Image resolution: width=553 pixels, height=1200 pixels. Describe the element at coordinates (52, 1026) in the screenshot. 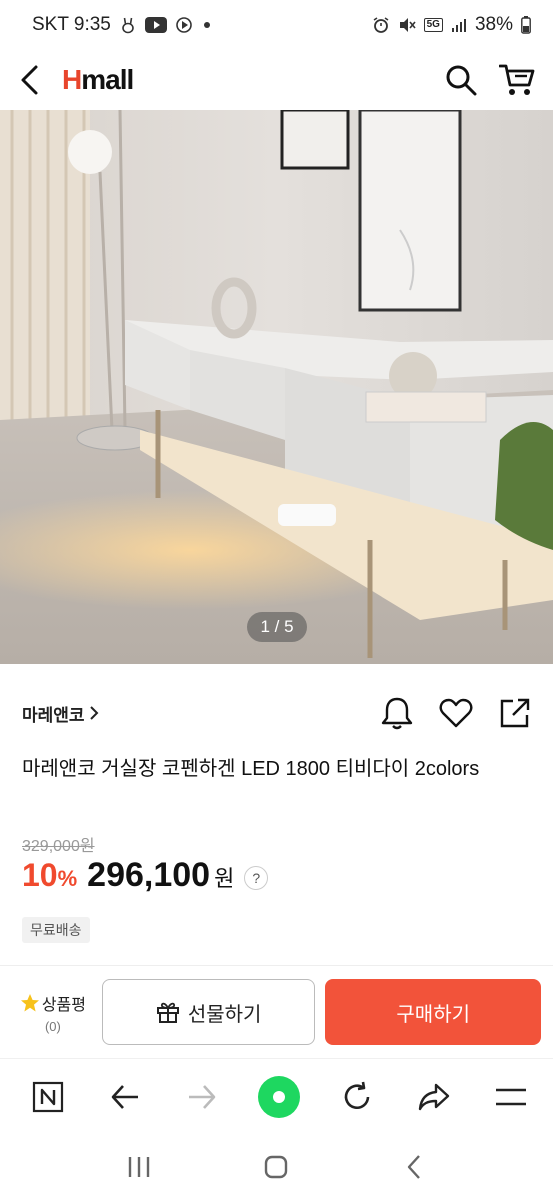

I see `reviews-count: (0)` at that location.